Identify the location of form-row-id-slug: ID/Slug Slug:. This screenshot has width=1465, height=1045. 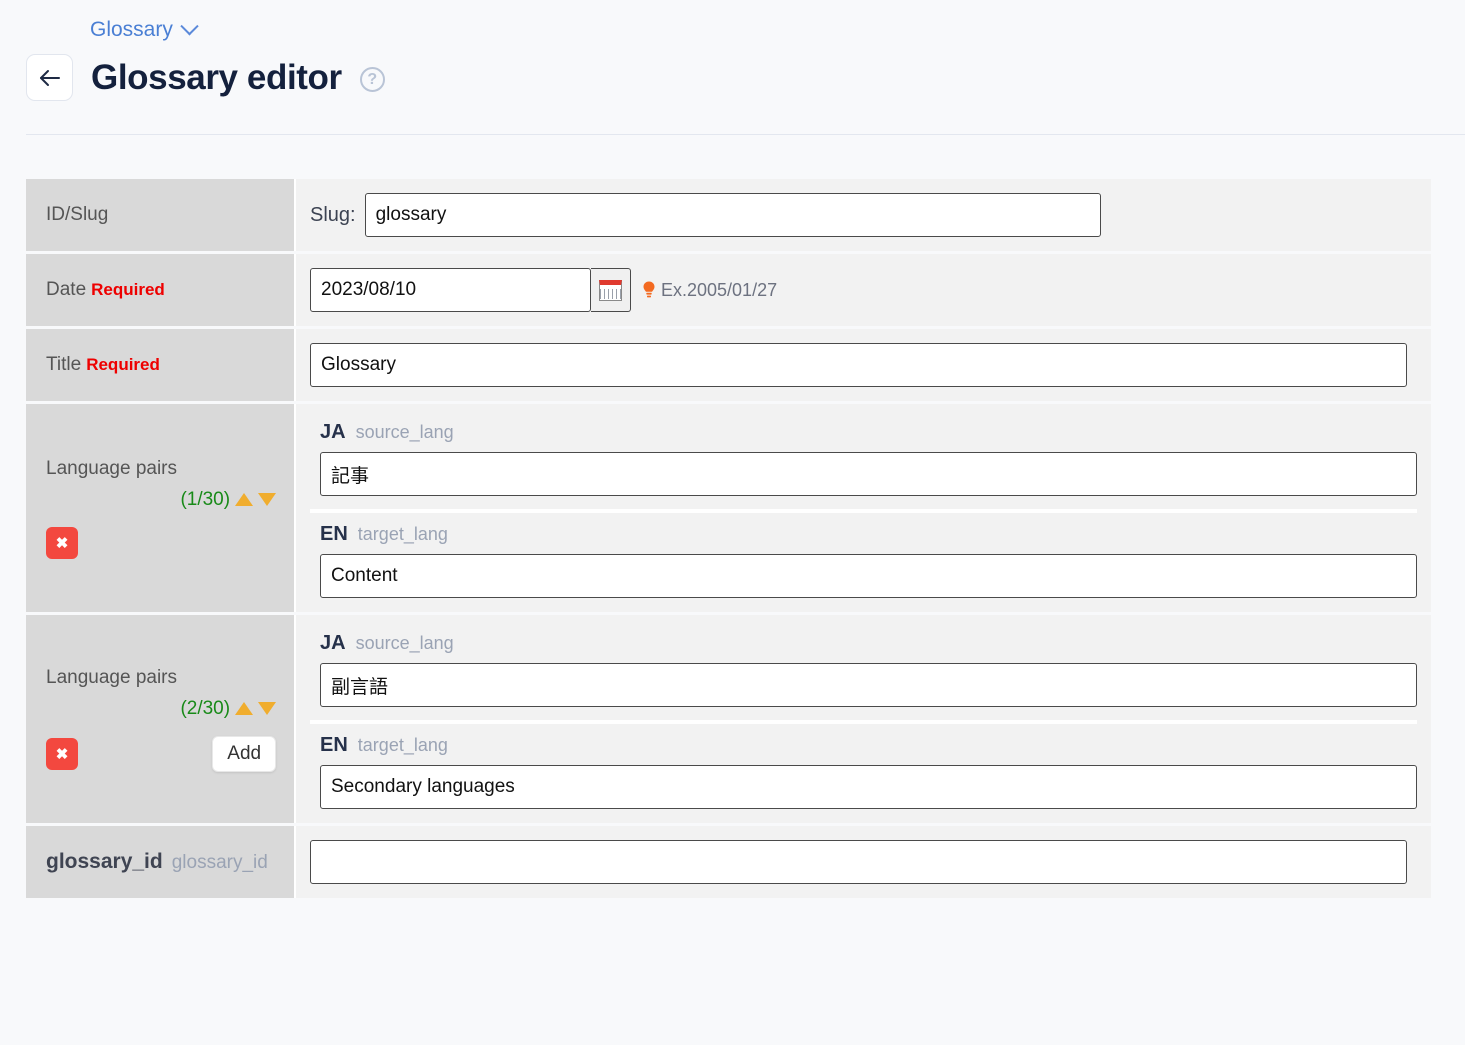
(728, 215).